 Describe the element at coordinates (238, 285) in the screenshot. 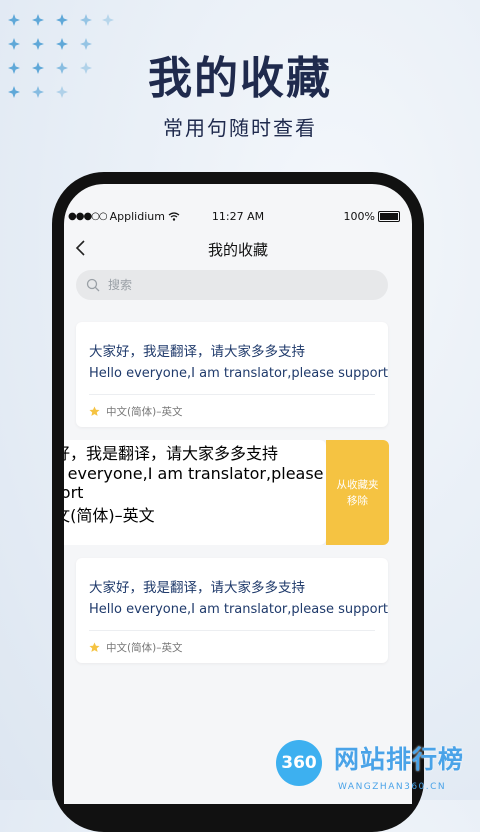

I see `search-input` at that location.